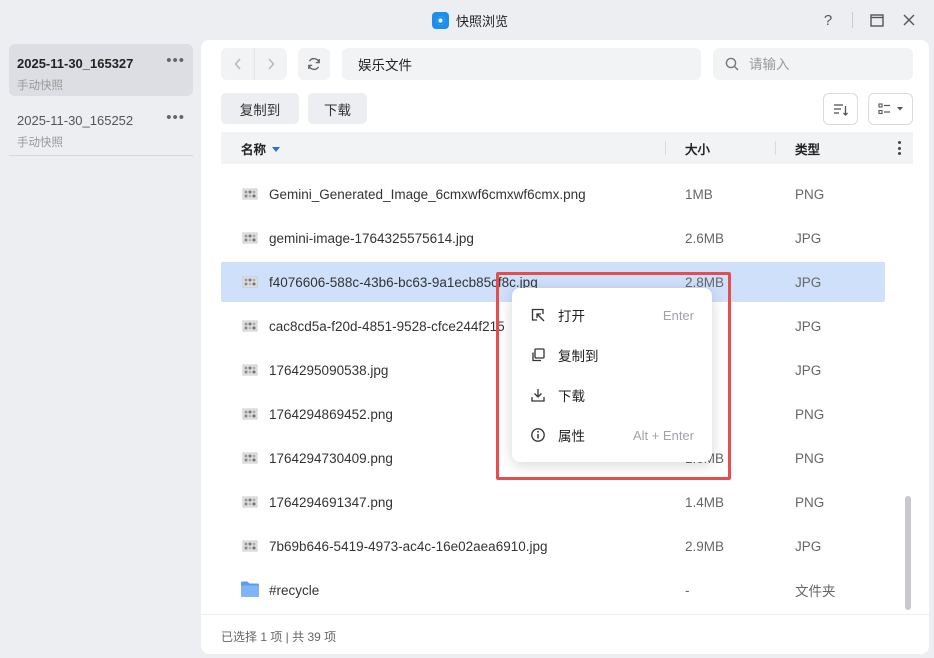 This screenshot has height=658, width=934. I want to click on file-name: f4076606-588c-43b6-bc63-9a1ecb85cf8c.jpg, so click(403, 282).